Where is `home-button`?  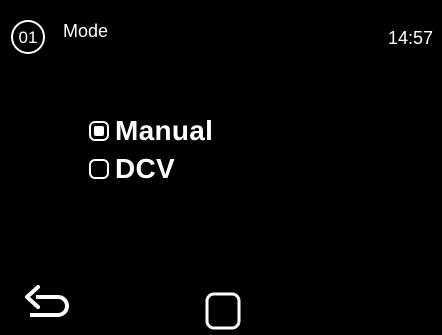 home-button is located at coordinates (224, 311).